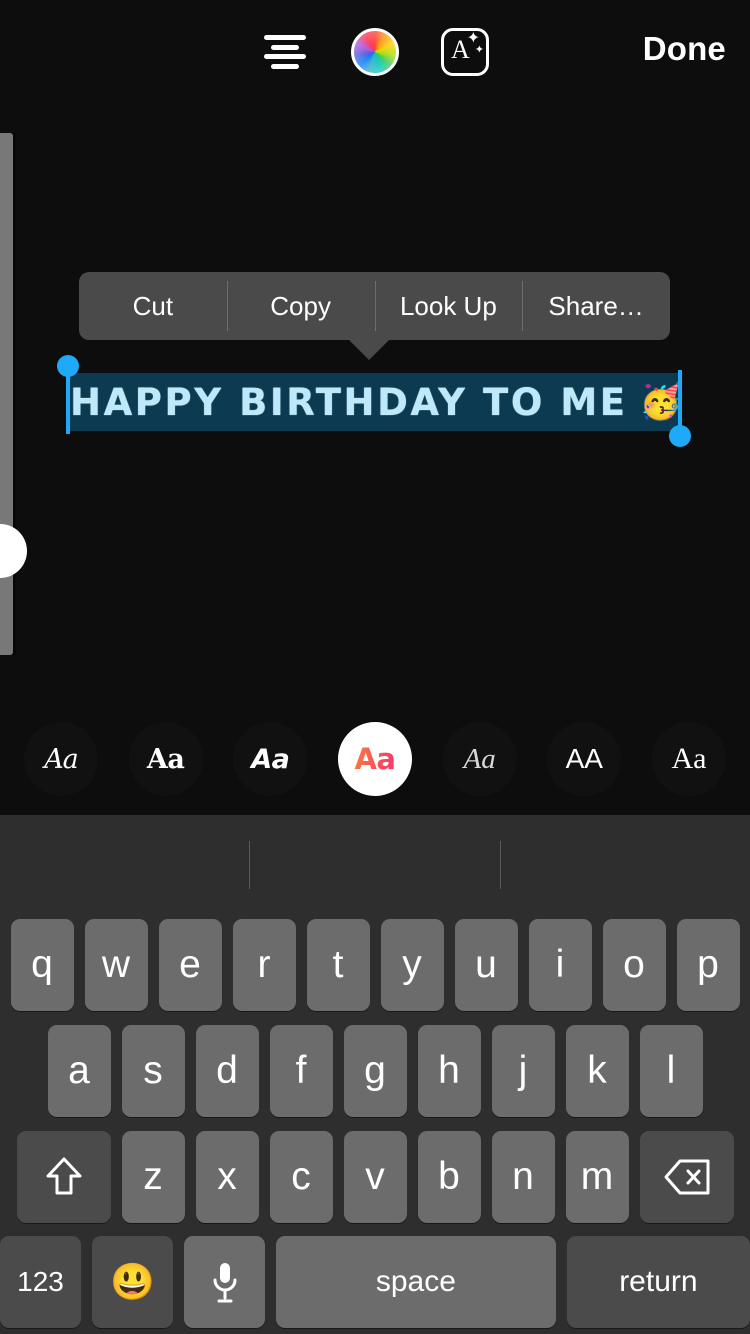 This screenshot has height=1334, width=750. Describe the element at coordinates (153, 1071) in the screenshot. I see `key-s: s` at that location.